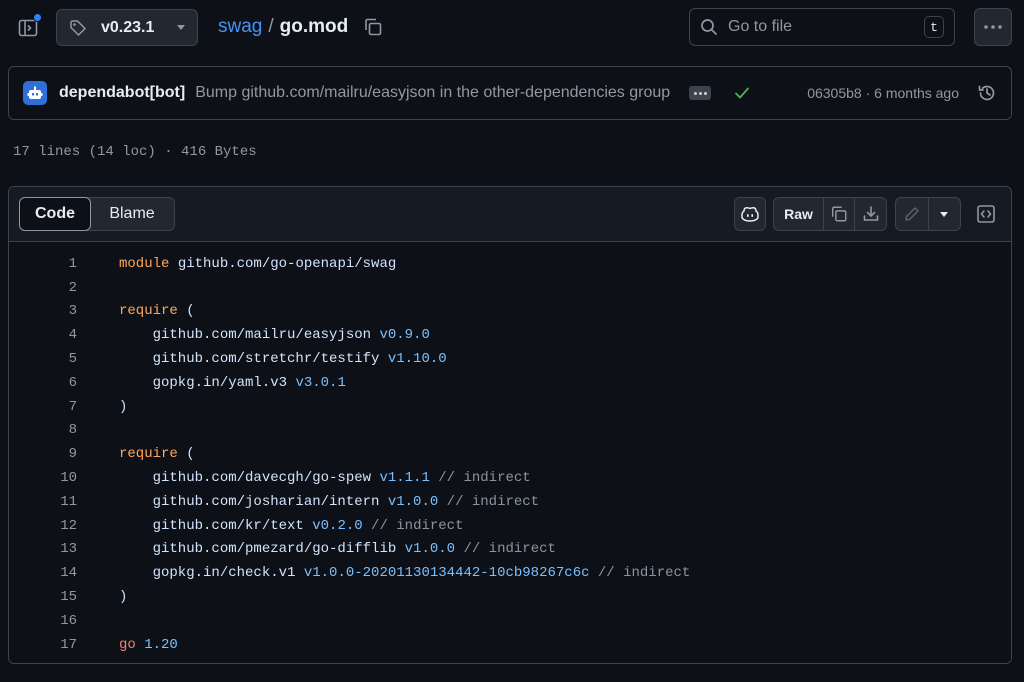 This screenshot has height=682, width=1024. What do you see at coordinates (127, 27) in the screenshot?
I see `branch-selector-button: v0.23.1` at bounding box center [127, 27].